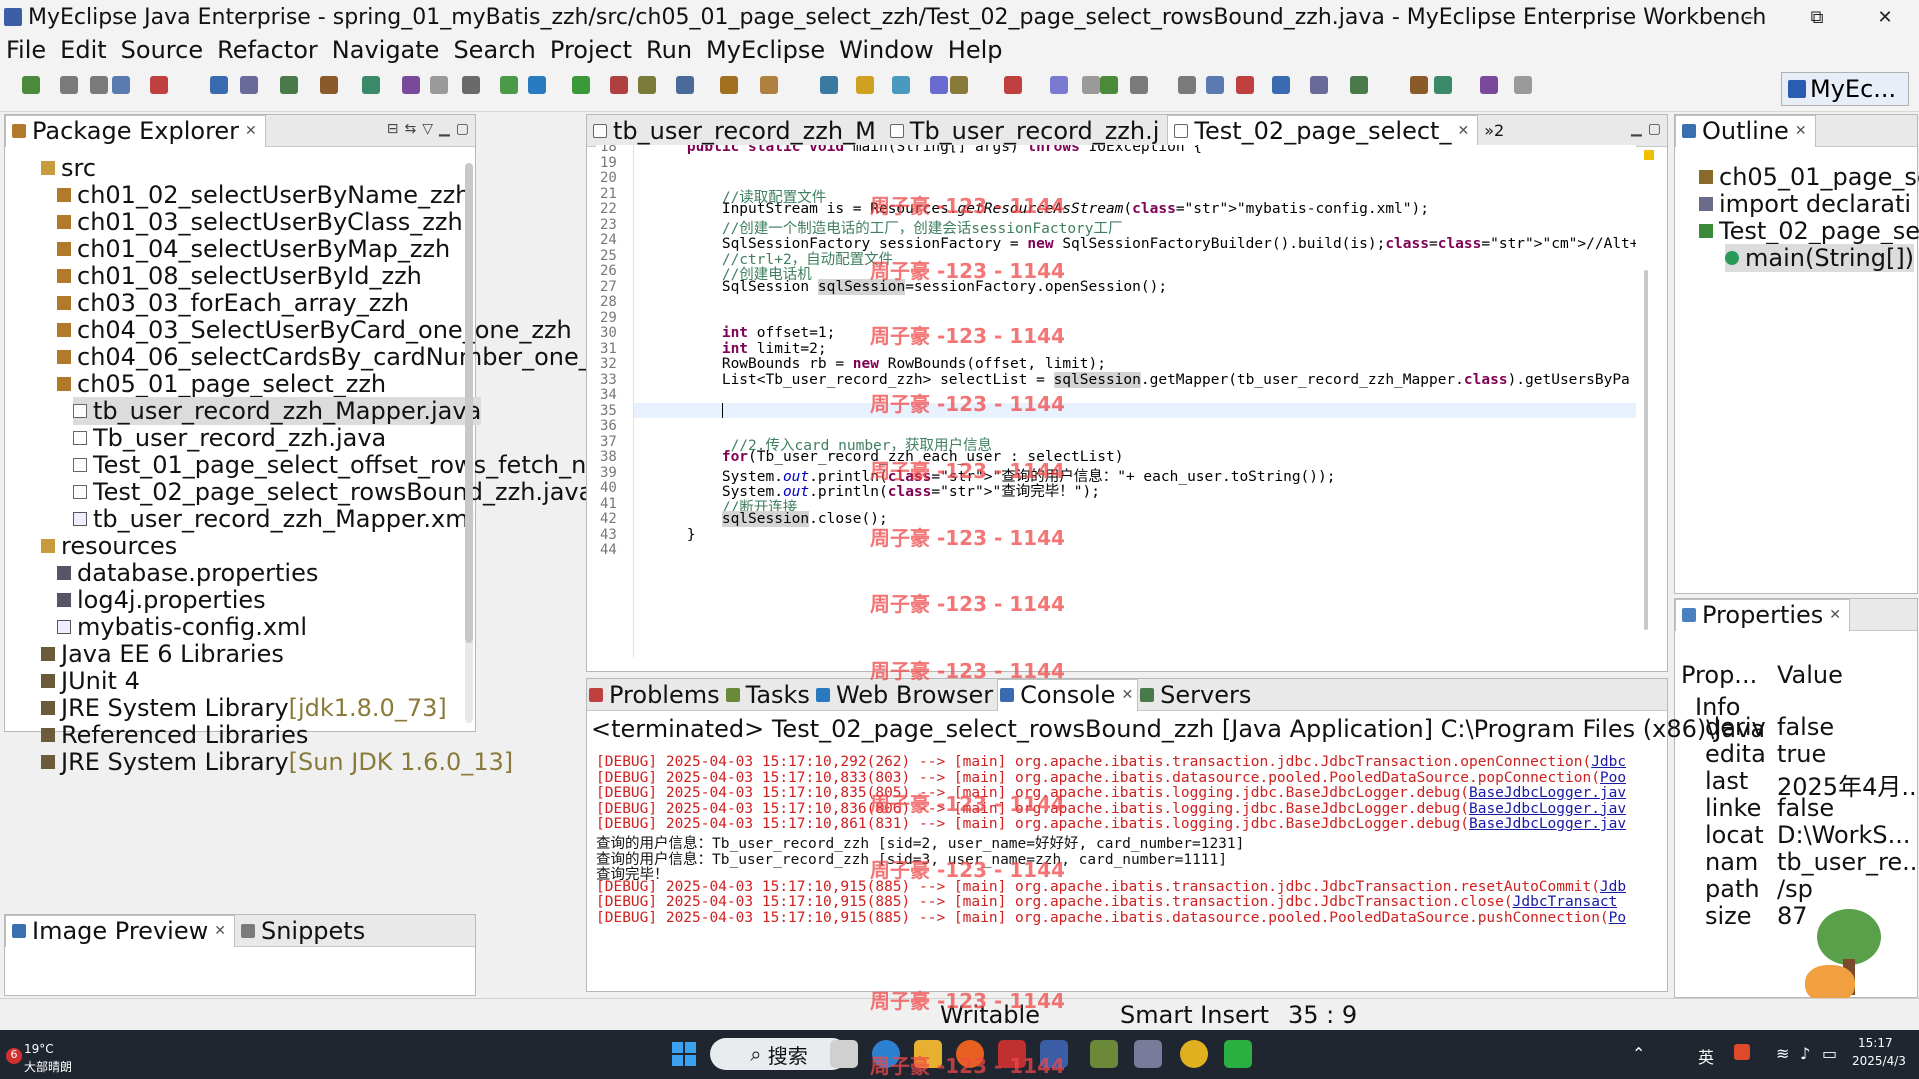  What do you see at coordinates (1104, 1054) in the screenshot?
I see `tool-icon` at bounding box center [1104, 1054].